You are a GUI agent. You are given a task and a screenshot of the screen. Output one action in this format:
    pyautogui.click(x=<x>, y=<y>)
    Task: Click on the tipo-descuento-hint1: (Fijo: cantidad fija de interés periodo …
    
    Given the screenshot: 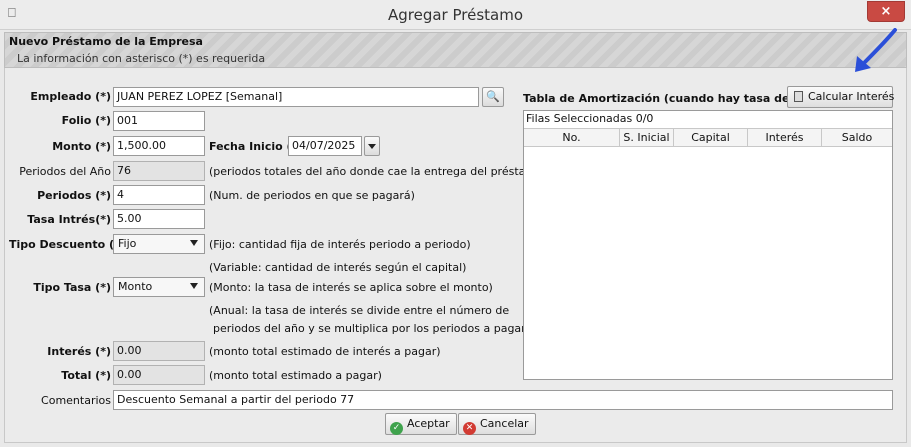 What is the action you would take?
    pyautogui.click(x=340, y=244)
    